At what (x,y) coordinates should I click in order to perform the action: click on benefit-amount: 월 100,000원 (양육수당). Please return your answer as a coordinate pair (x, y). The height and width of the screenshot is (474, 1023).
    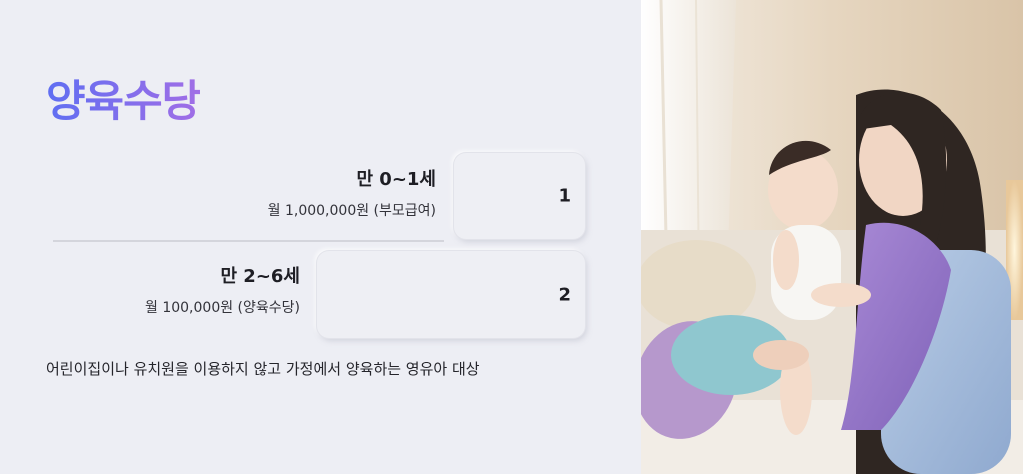
    Looking at the image, I should click on (222, 308).